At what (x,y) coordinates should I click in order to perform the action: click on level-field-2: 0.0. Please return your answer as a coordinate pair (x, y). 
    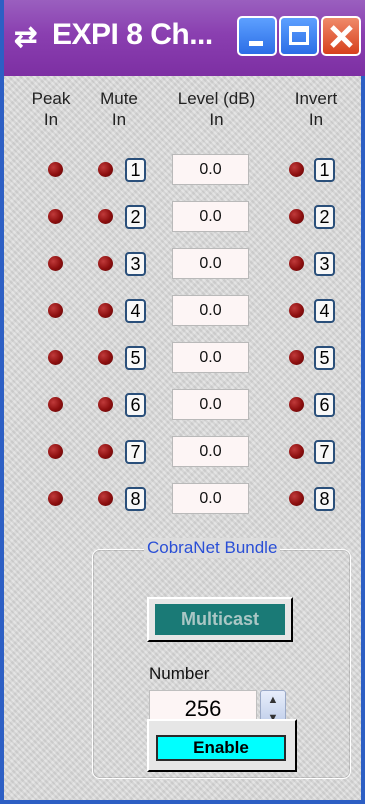
    Looking at the image, I should click on (210, 216).